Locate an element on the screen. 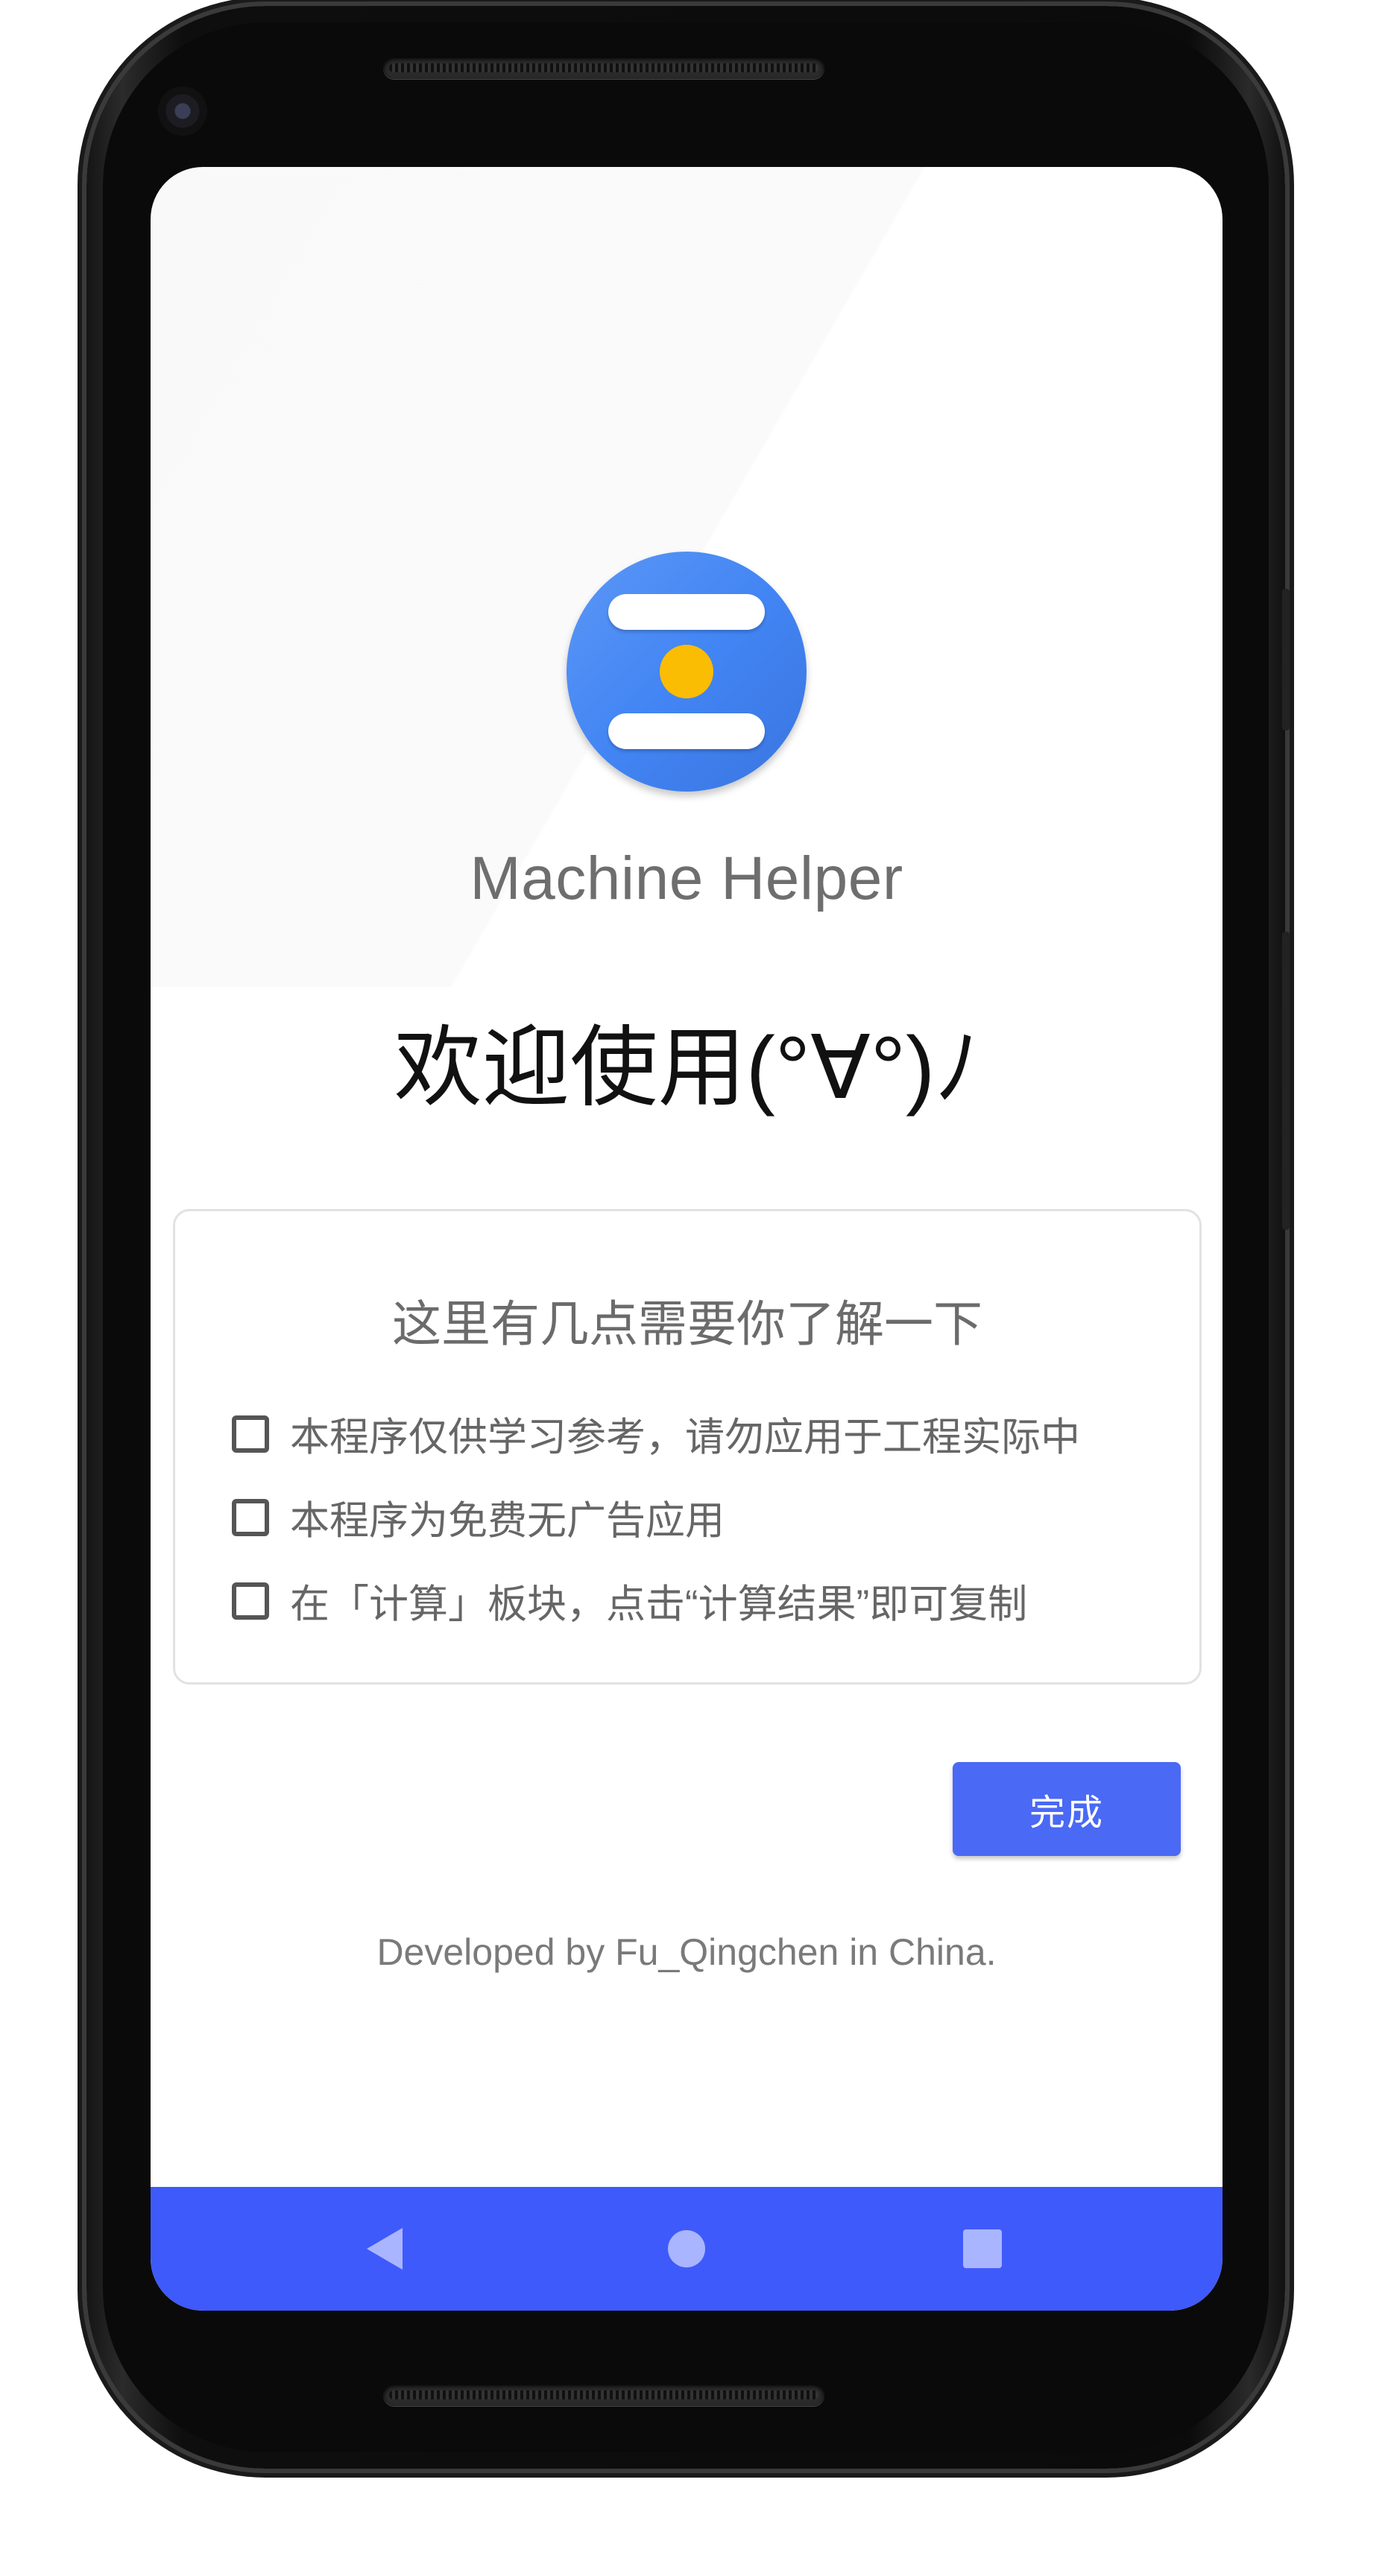 This screenshot has height=2576, width=1385. welcome-heading: 欢迎使用(°∀°)ﾉ is located at coordinates (686, 1068).